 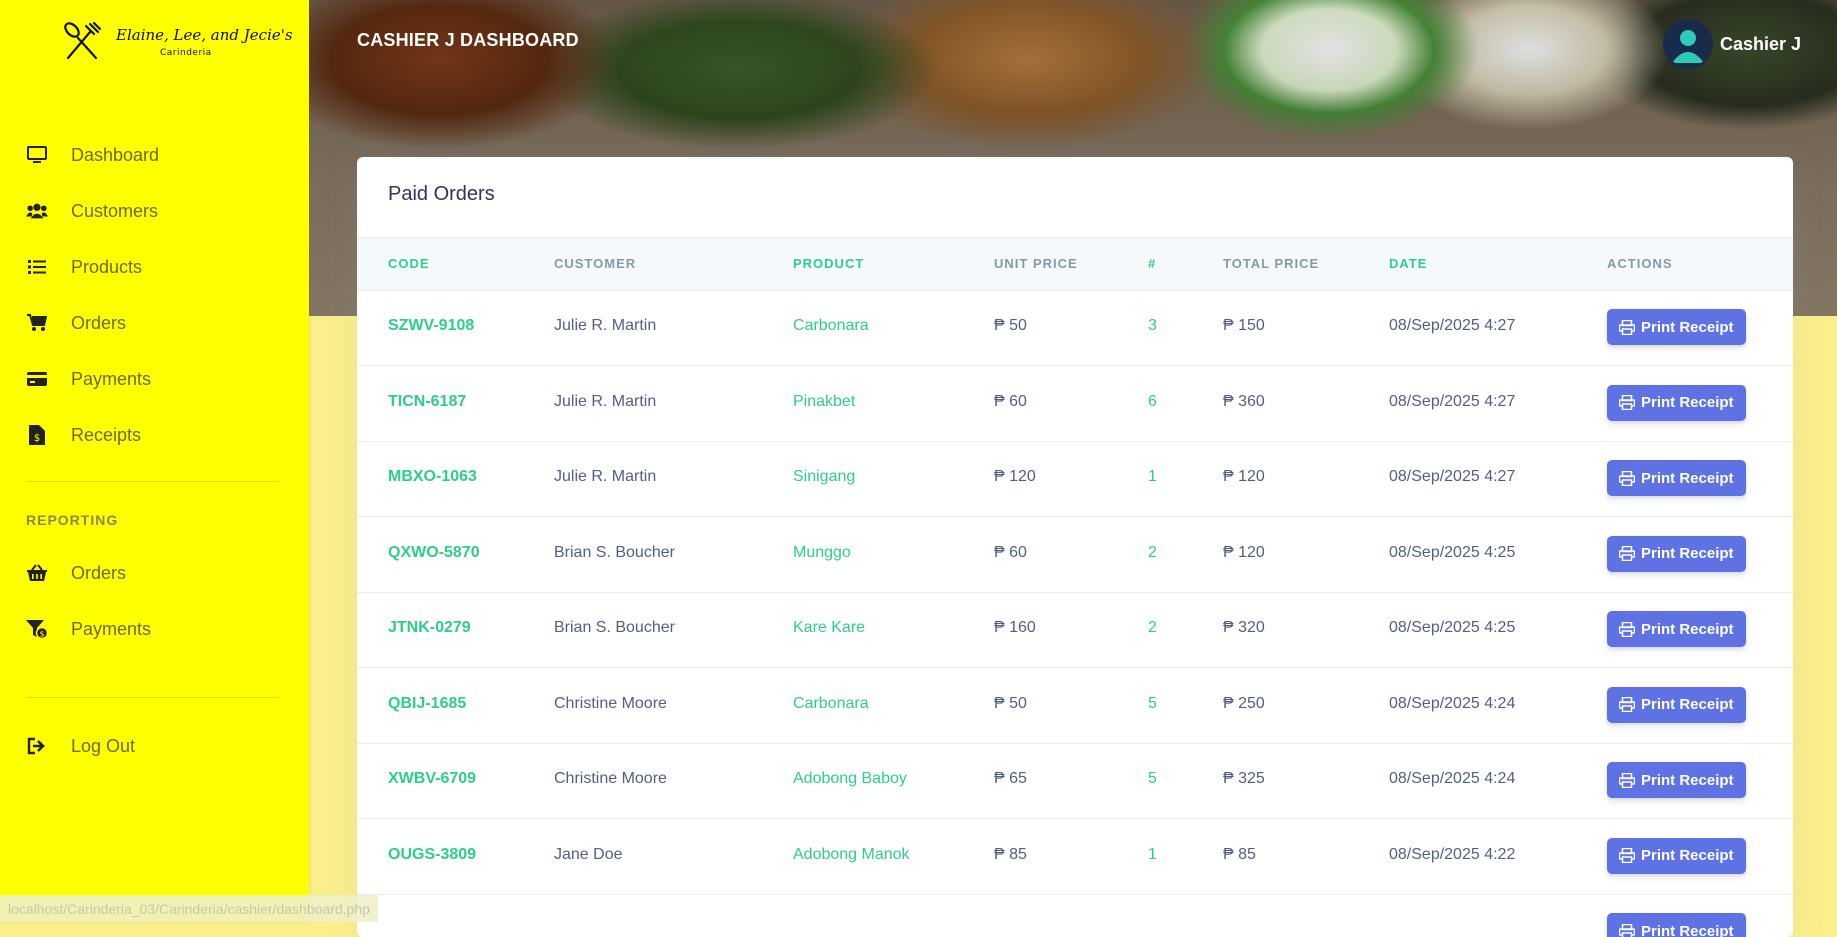 I want to click on sidebar-item-label: Orders, so click(x=98, y=323).